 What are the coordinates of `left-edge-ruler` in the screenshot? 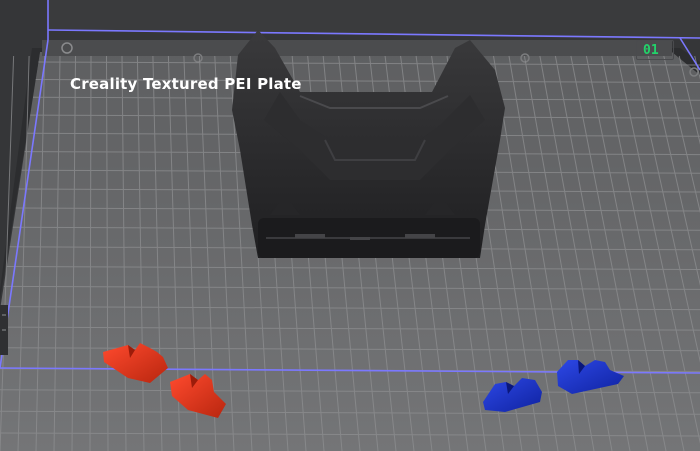 It's located at (4, 330).